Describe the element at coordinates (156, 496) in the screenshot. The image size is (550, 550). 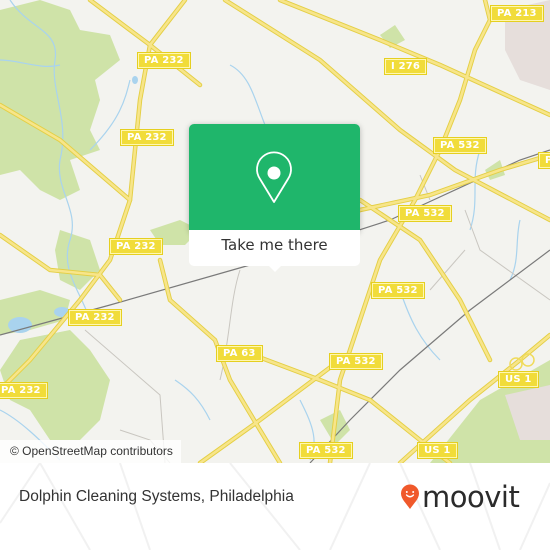
I see `place-title: Dolphin Cleaning Systems, Philadelphia` at that location.